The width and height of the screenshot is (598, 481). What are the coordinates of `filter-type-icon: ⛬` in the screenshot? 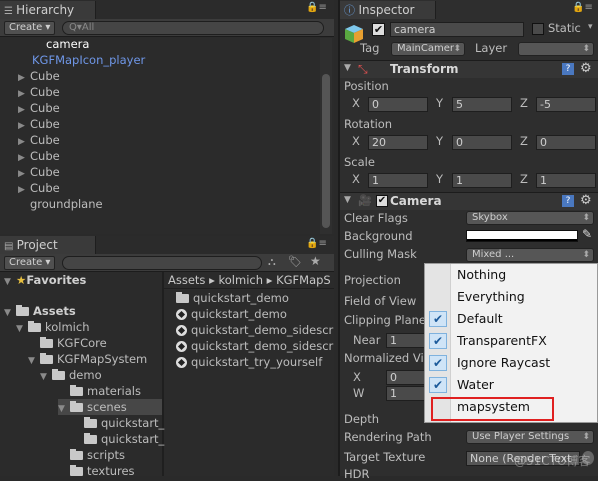 It's located at (272, 262).